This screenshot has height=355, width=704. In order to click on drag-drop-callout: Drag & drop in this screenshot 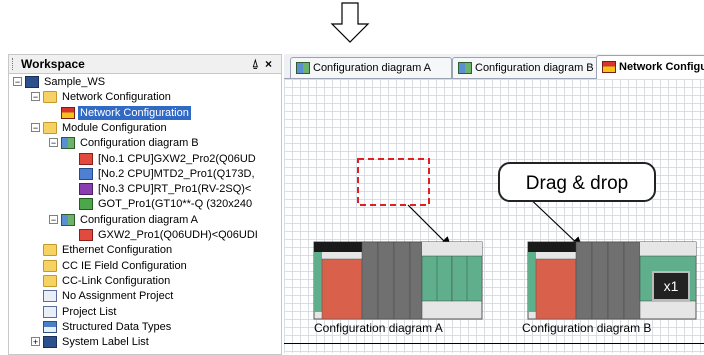, I will do `click(577, 182)`.